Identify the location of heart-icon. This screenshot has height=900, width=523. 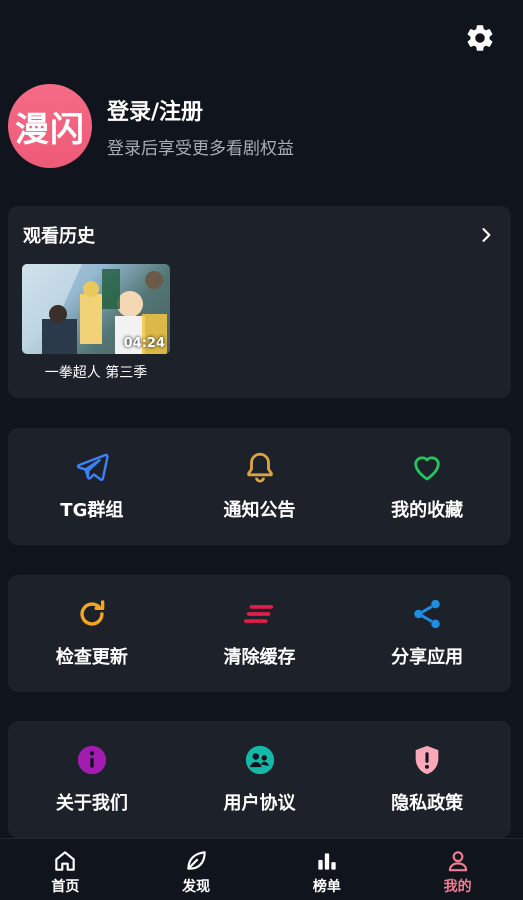
(427, 468).